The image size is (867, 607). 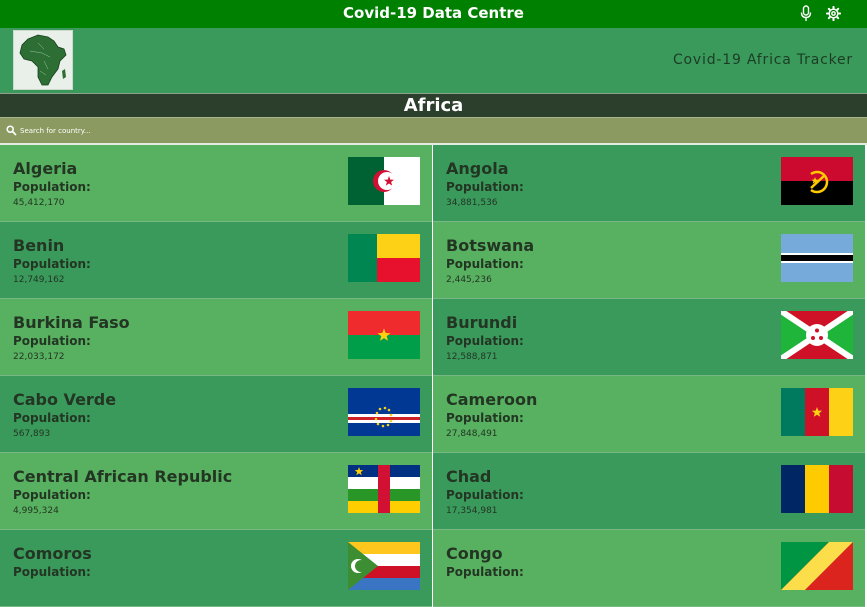 What do you see at coordinates (472, 434) in the screenshot?
I see `population-value: 27,848,491` at bounding box center [472, 434].